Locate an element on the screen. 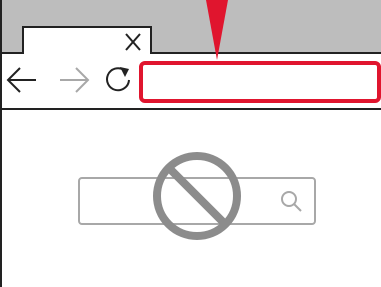 This screenshot has height=287, width=381. red-pointer-arrow-icon is located at coordinates (217, 30).